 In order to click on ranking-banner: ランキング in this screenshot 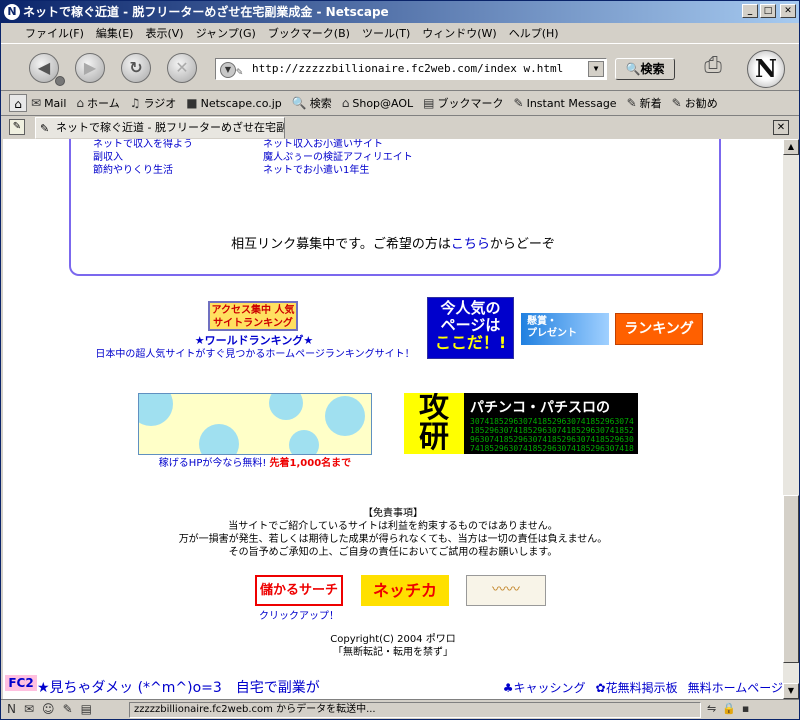, I will do `click(659, 329)`.